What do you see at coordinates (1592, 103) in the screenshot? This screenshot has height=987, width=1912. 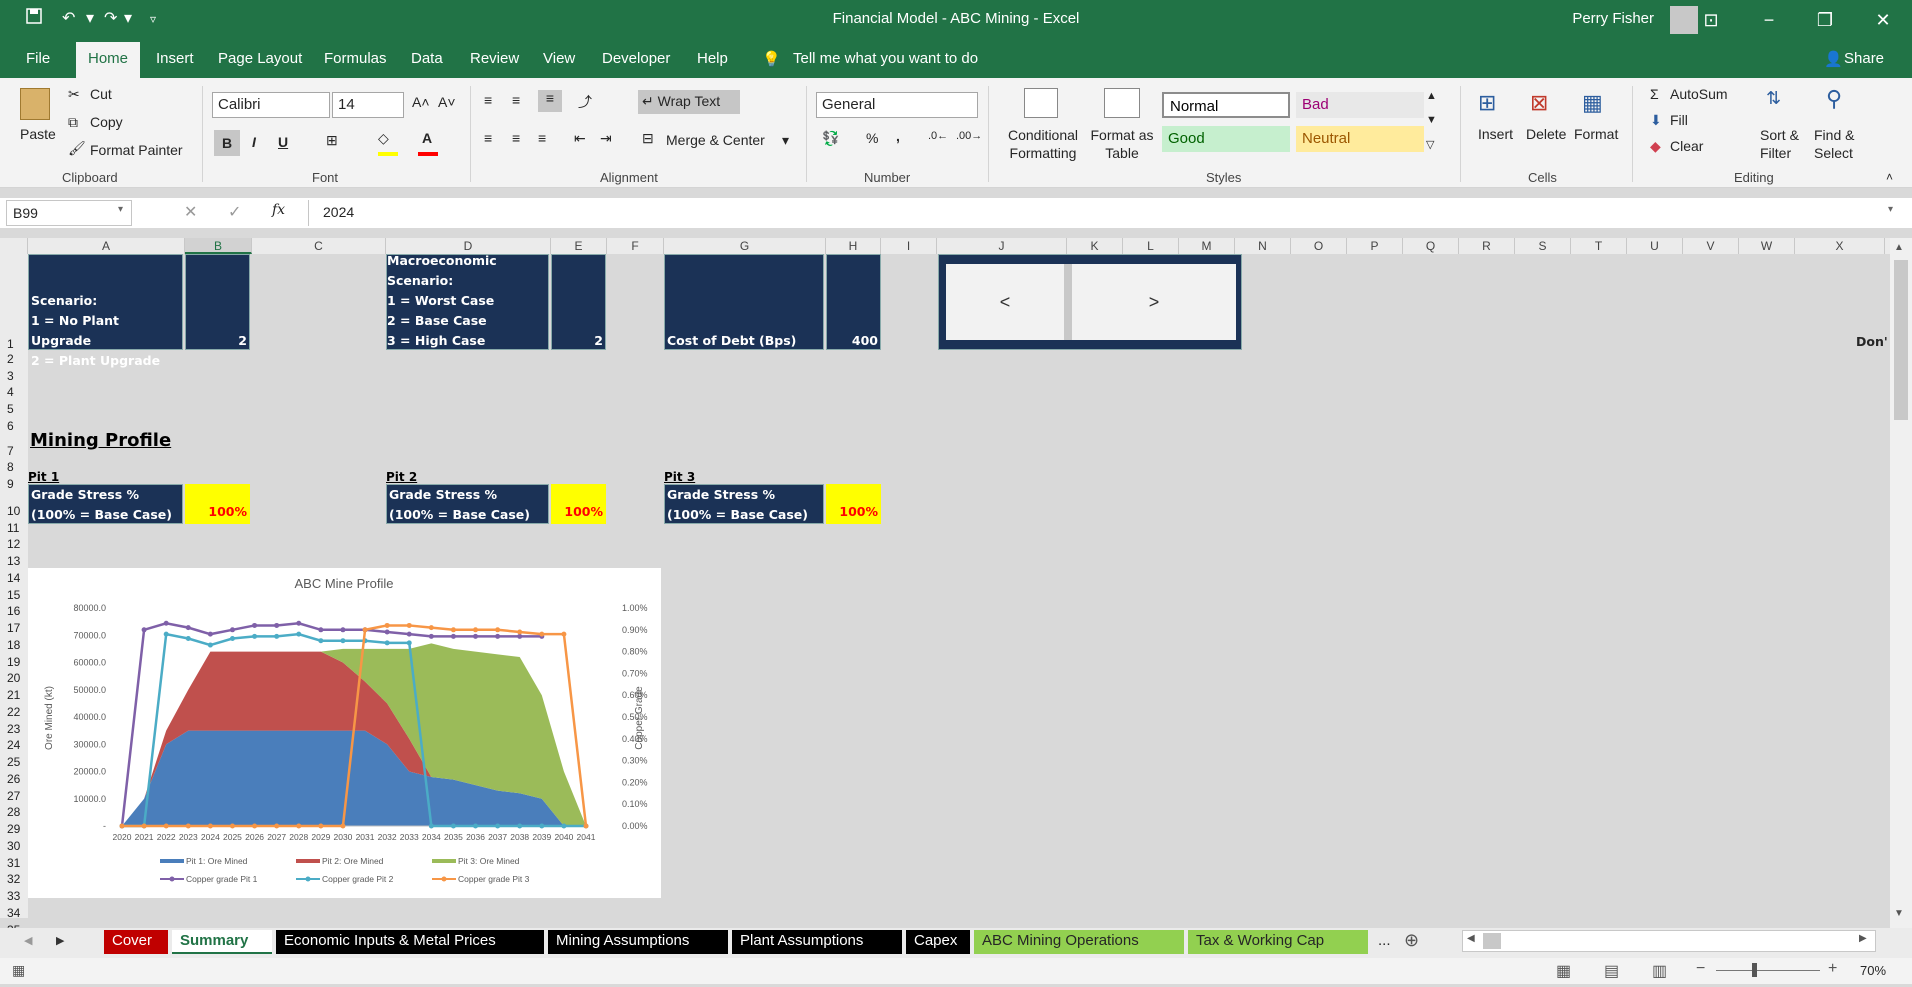 I see `format-cells-icon: ▦` at bounding box center [1592, 103].